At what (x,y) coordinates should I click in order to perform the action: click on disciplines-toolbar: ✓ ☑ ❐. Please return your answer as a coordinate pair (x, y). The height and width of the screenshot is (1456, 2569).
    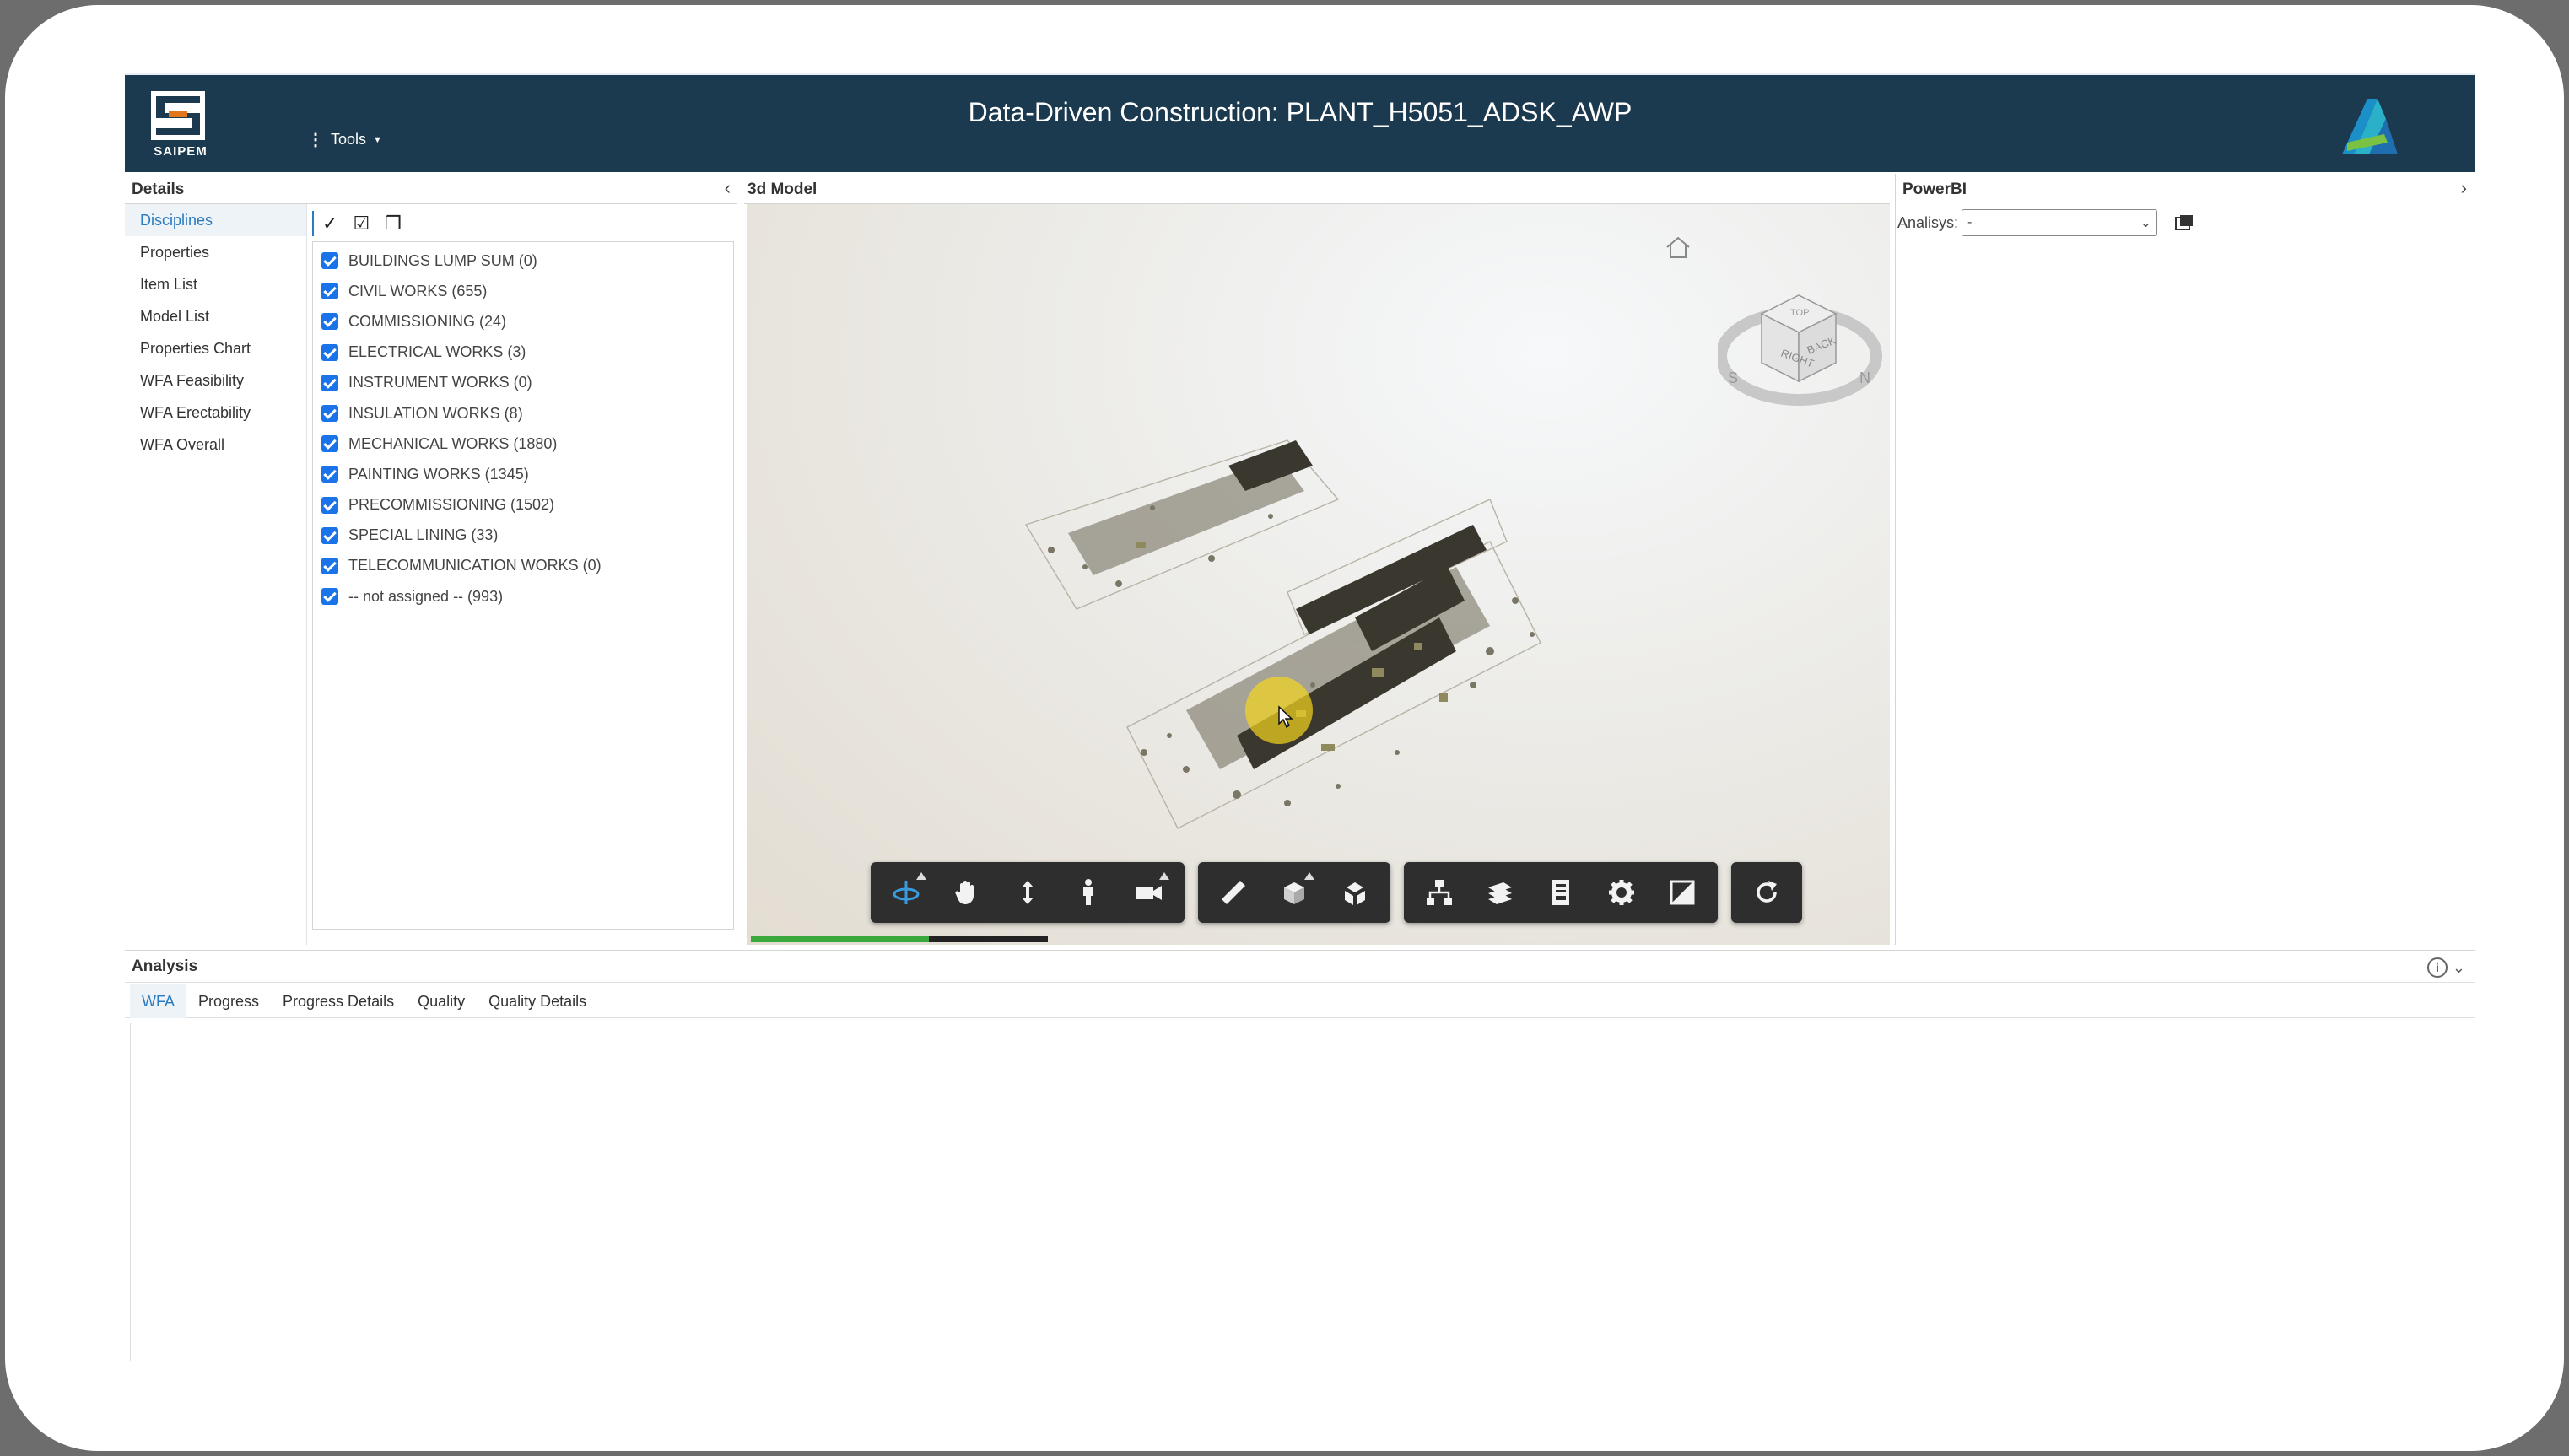
    Looking at the image, I should click on (357, 223).